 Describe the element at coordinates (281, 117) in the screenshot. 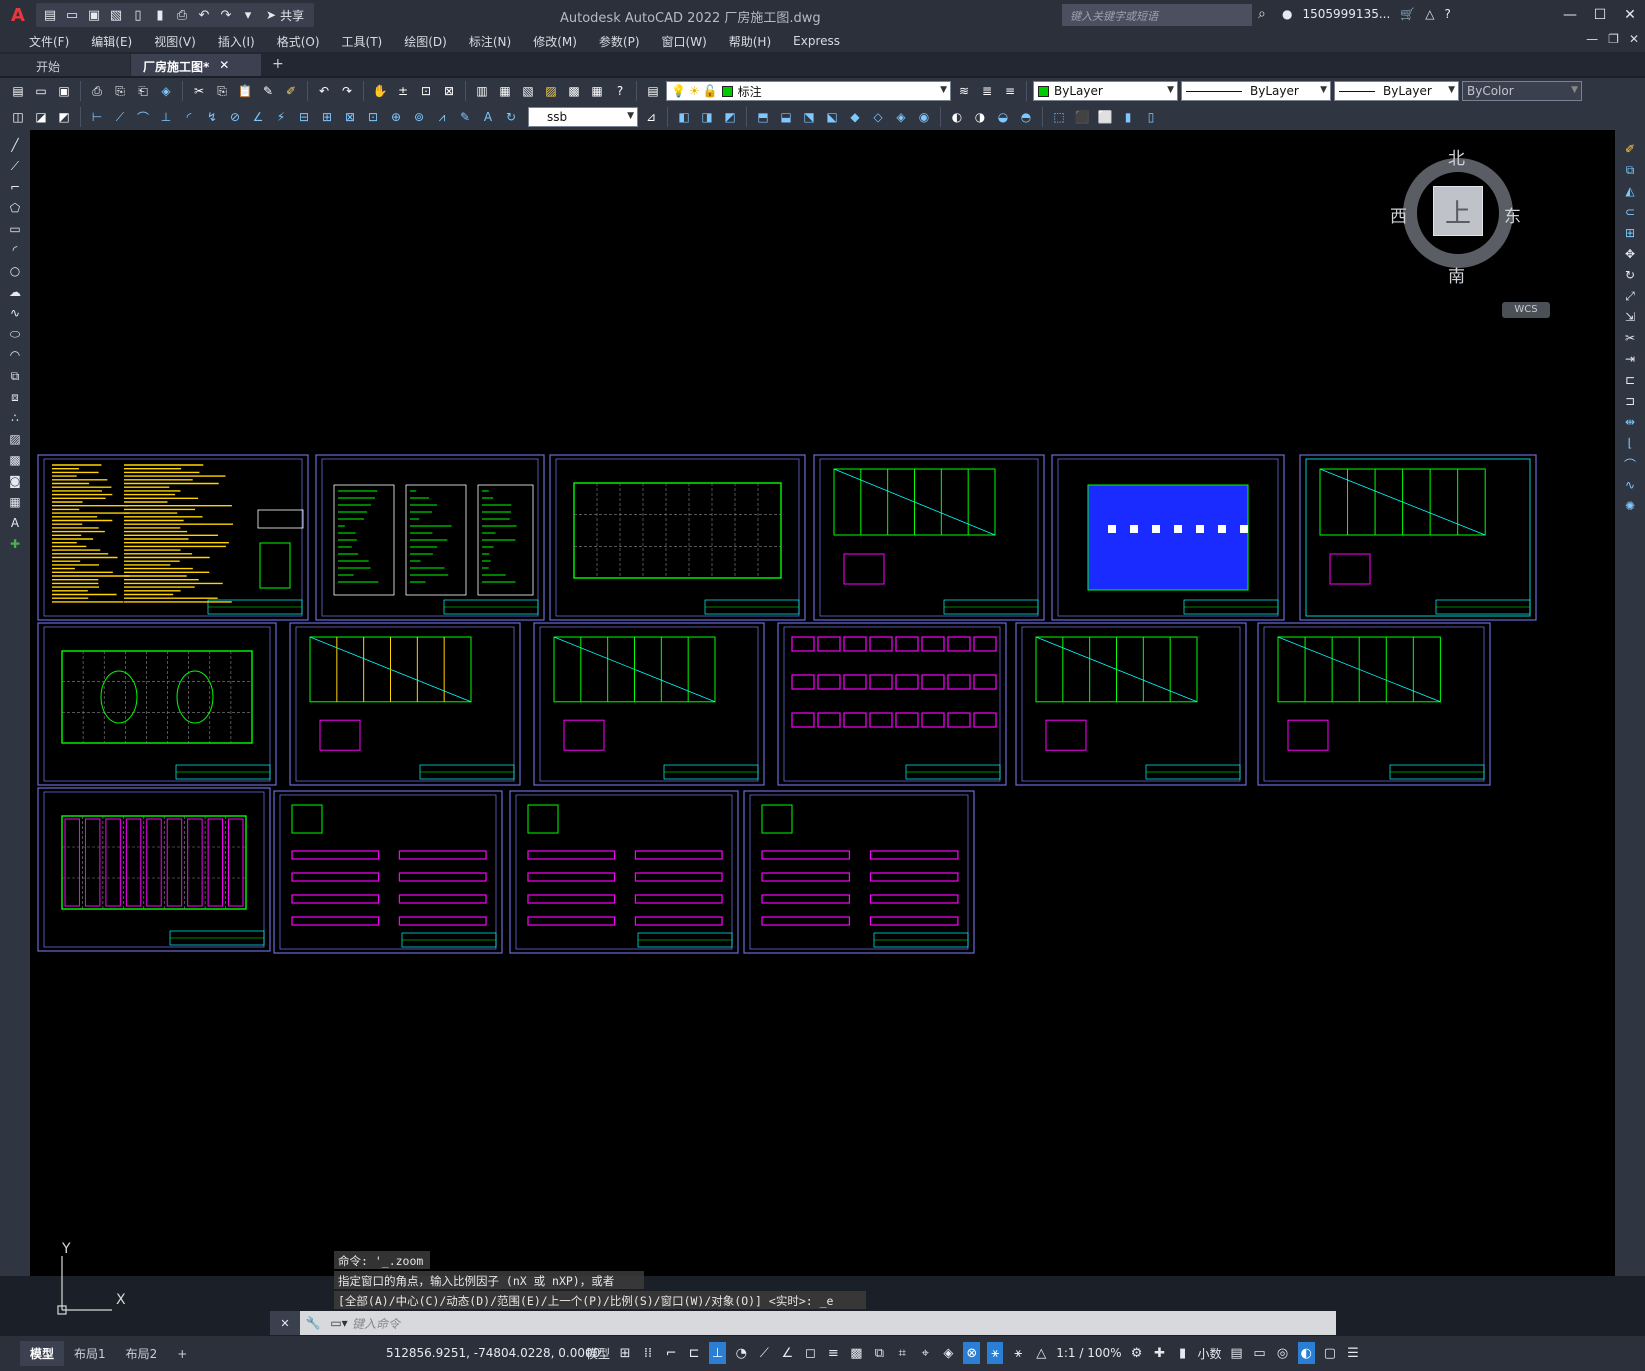

I see `quick-dimension-icon: ⚡` at that location.